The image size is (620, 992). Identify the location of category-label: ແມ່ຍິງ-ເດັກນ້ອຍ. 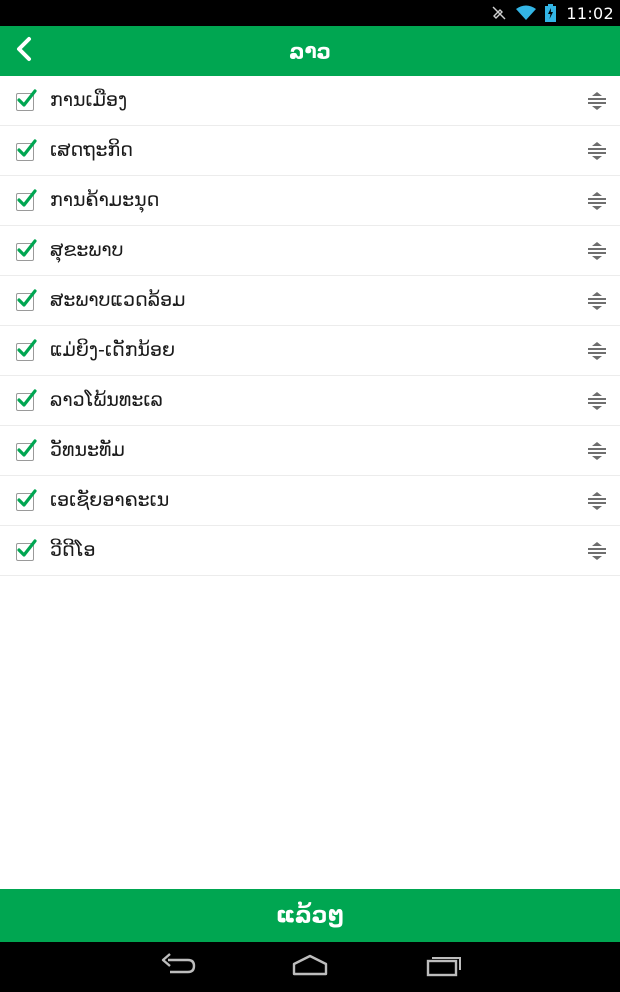
(113, 350).